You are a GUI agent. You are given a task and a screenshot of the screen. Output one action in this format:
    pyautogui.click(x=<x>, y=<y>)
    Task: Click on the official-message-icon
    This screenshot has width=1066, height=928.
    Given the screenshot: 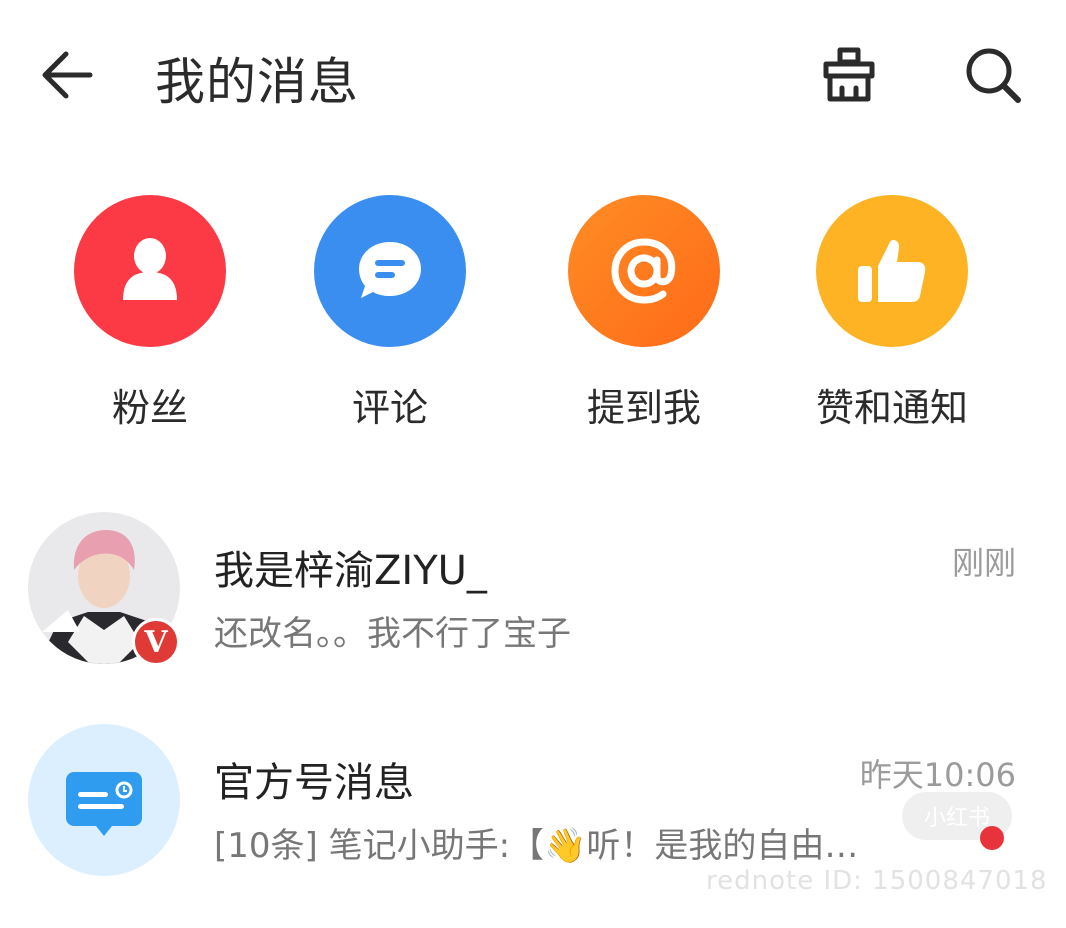 What is the action you would take?
    pyautogui.click(x=104, y=804)
    